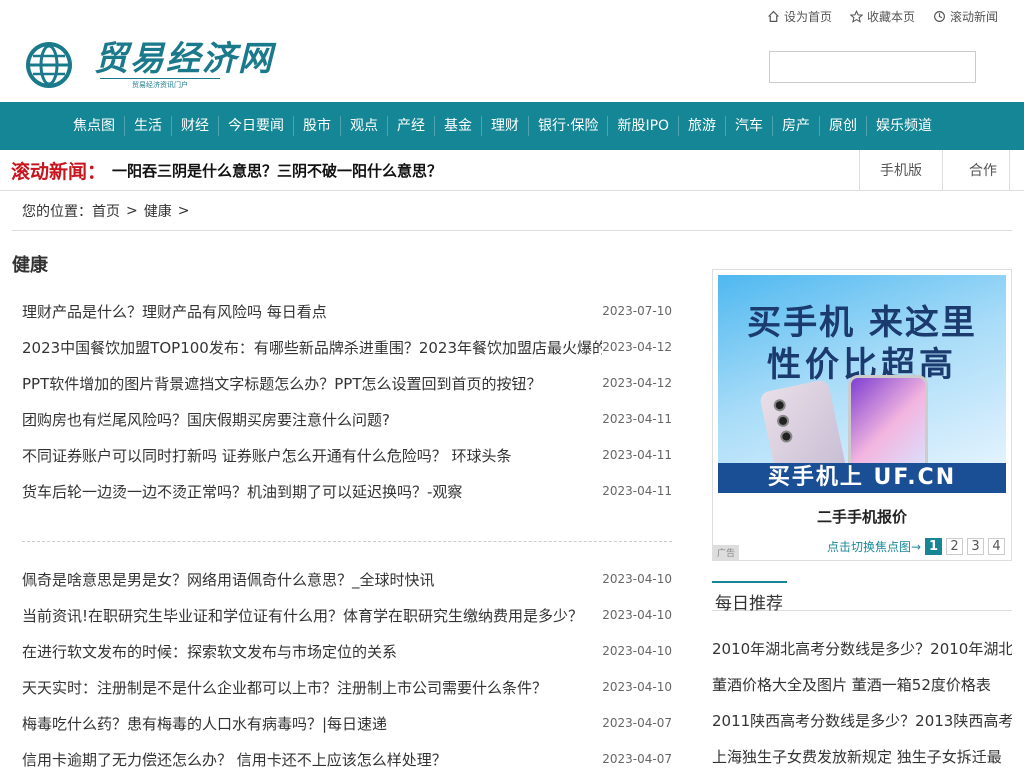 This screenshot has width=1024, height=768. I want to click on scroll-news-headline: 一阳吞三阴是什么意思？三阴不破一阳什么意思？, so click(277, 170).